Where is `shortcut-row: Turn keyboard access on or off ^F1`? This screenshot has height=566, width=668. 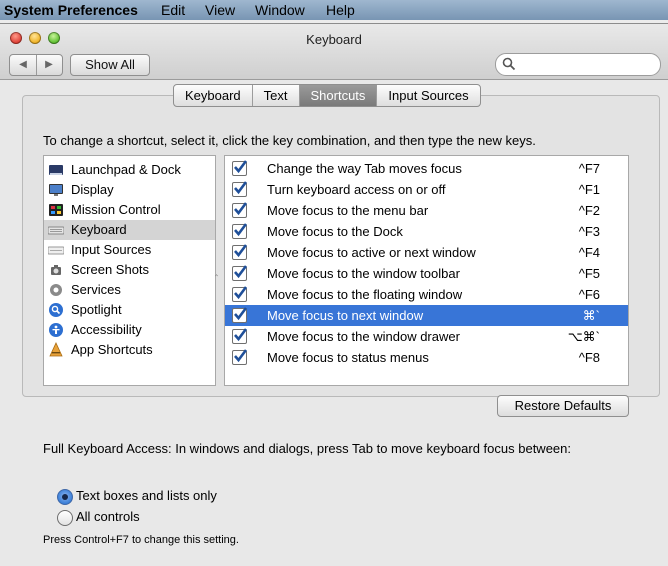
shortcut-row: Turn keyboard access on or off ^F1 is located at coordinates (426, 189).